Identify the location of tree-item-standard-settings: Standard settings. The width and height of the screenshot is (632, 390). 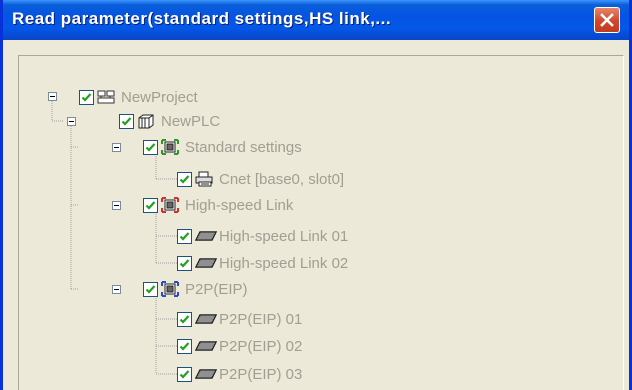
(222, 147).